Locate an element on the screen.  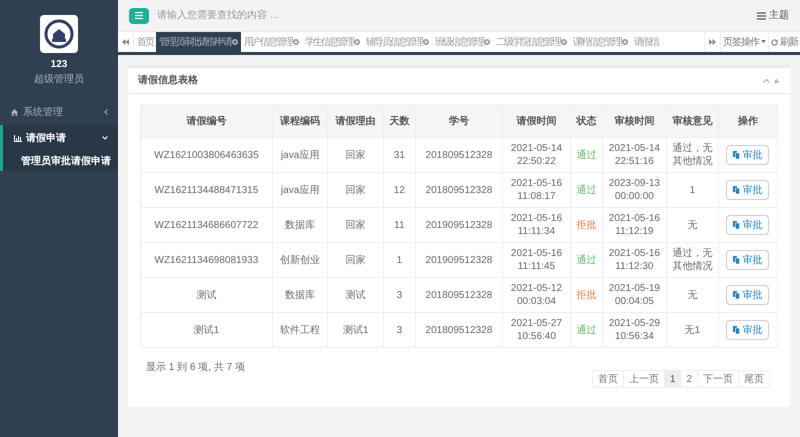
sidebar-item: 请假申请 is located at coordinates (60, 138).